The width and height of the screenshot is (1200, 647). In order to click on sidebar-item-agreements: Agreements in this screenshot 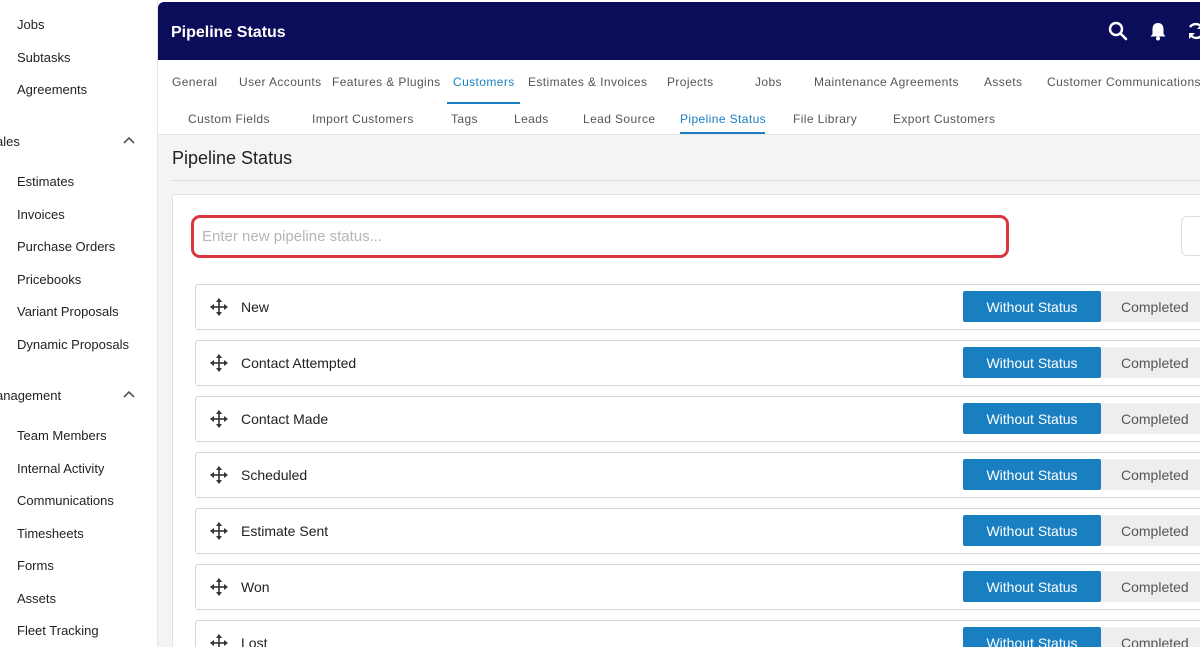, I will do `click(52, 89)`.